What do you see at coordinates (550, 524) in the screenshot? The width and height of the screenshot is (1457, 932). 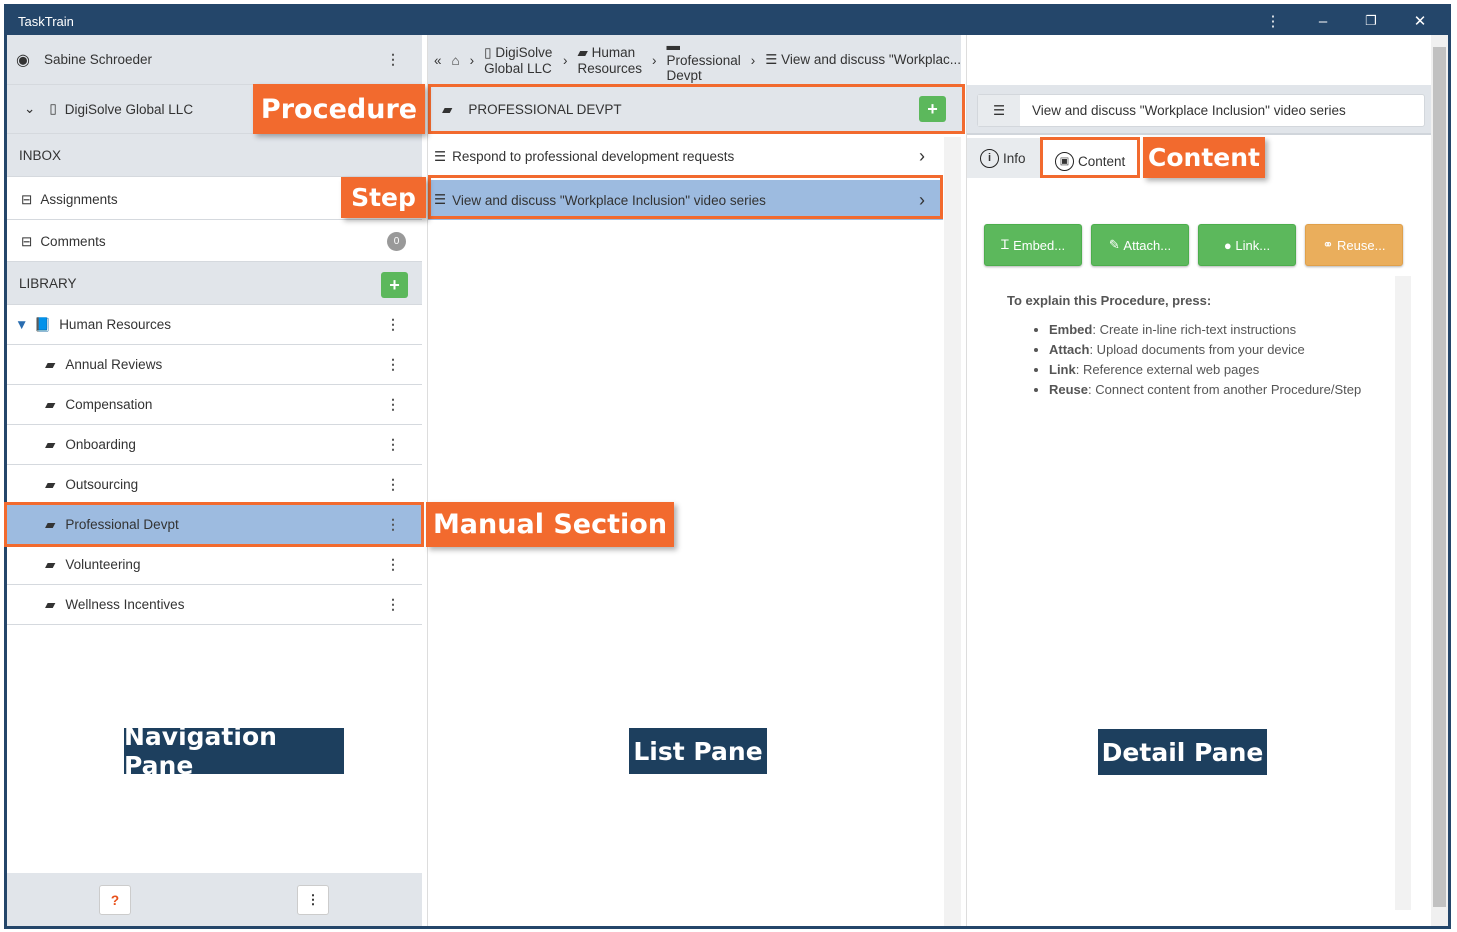 I see `callout-manual-section: Manual Section` at bounding box center [550, 524].